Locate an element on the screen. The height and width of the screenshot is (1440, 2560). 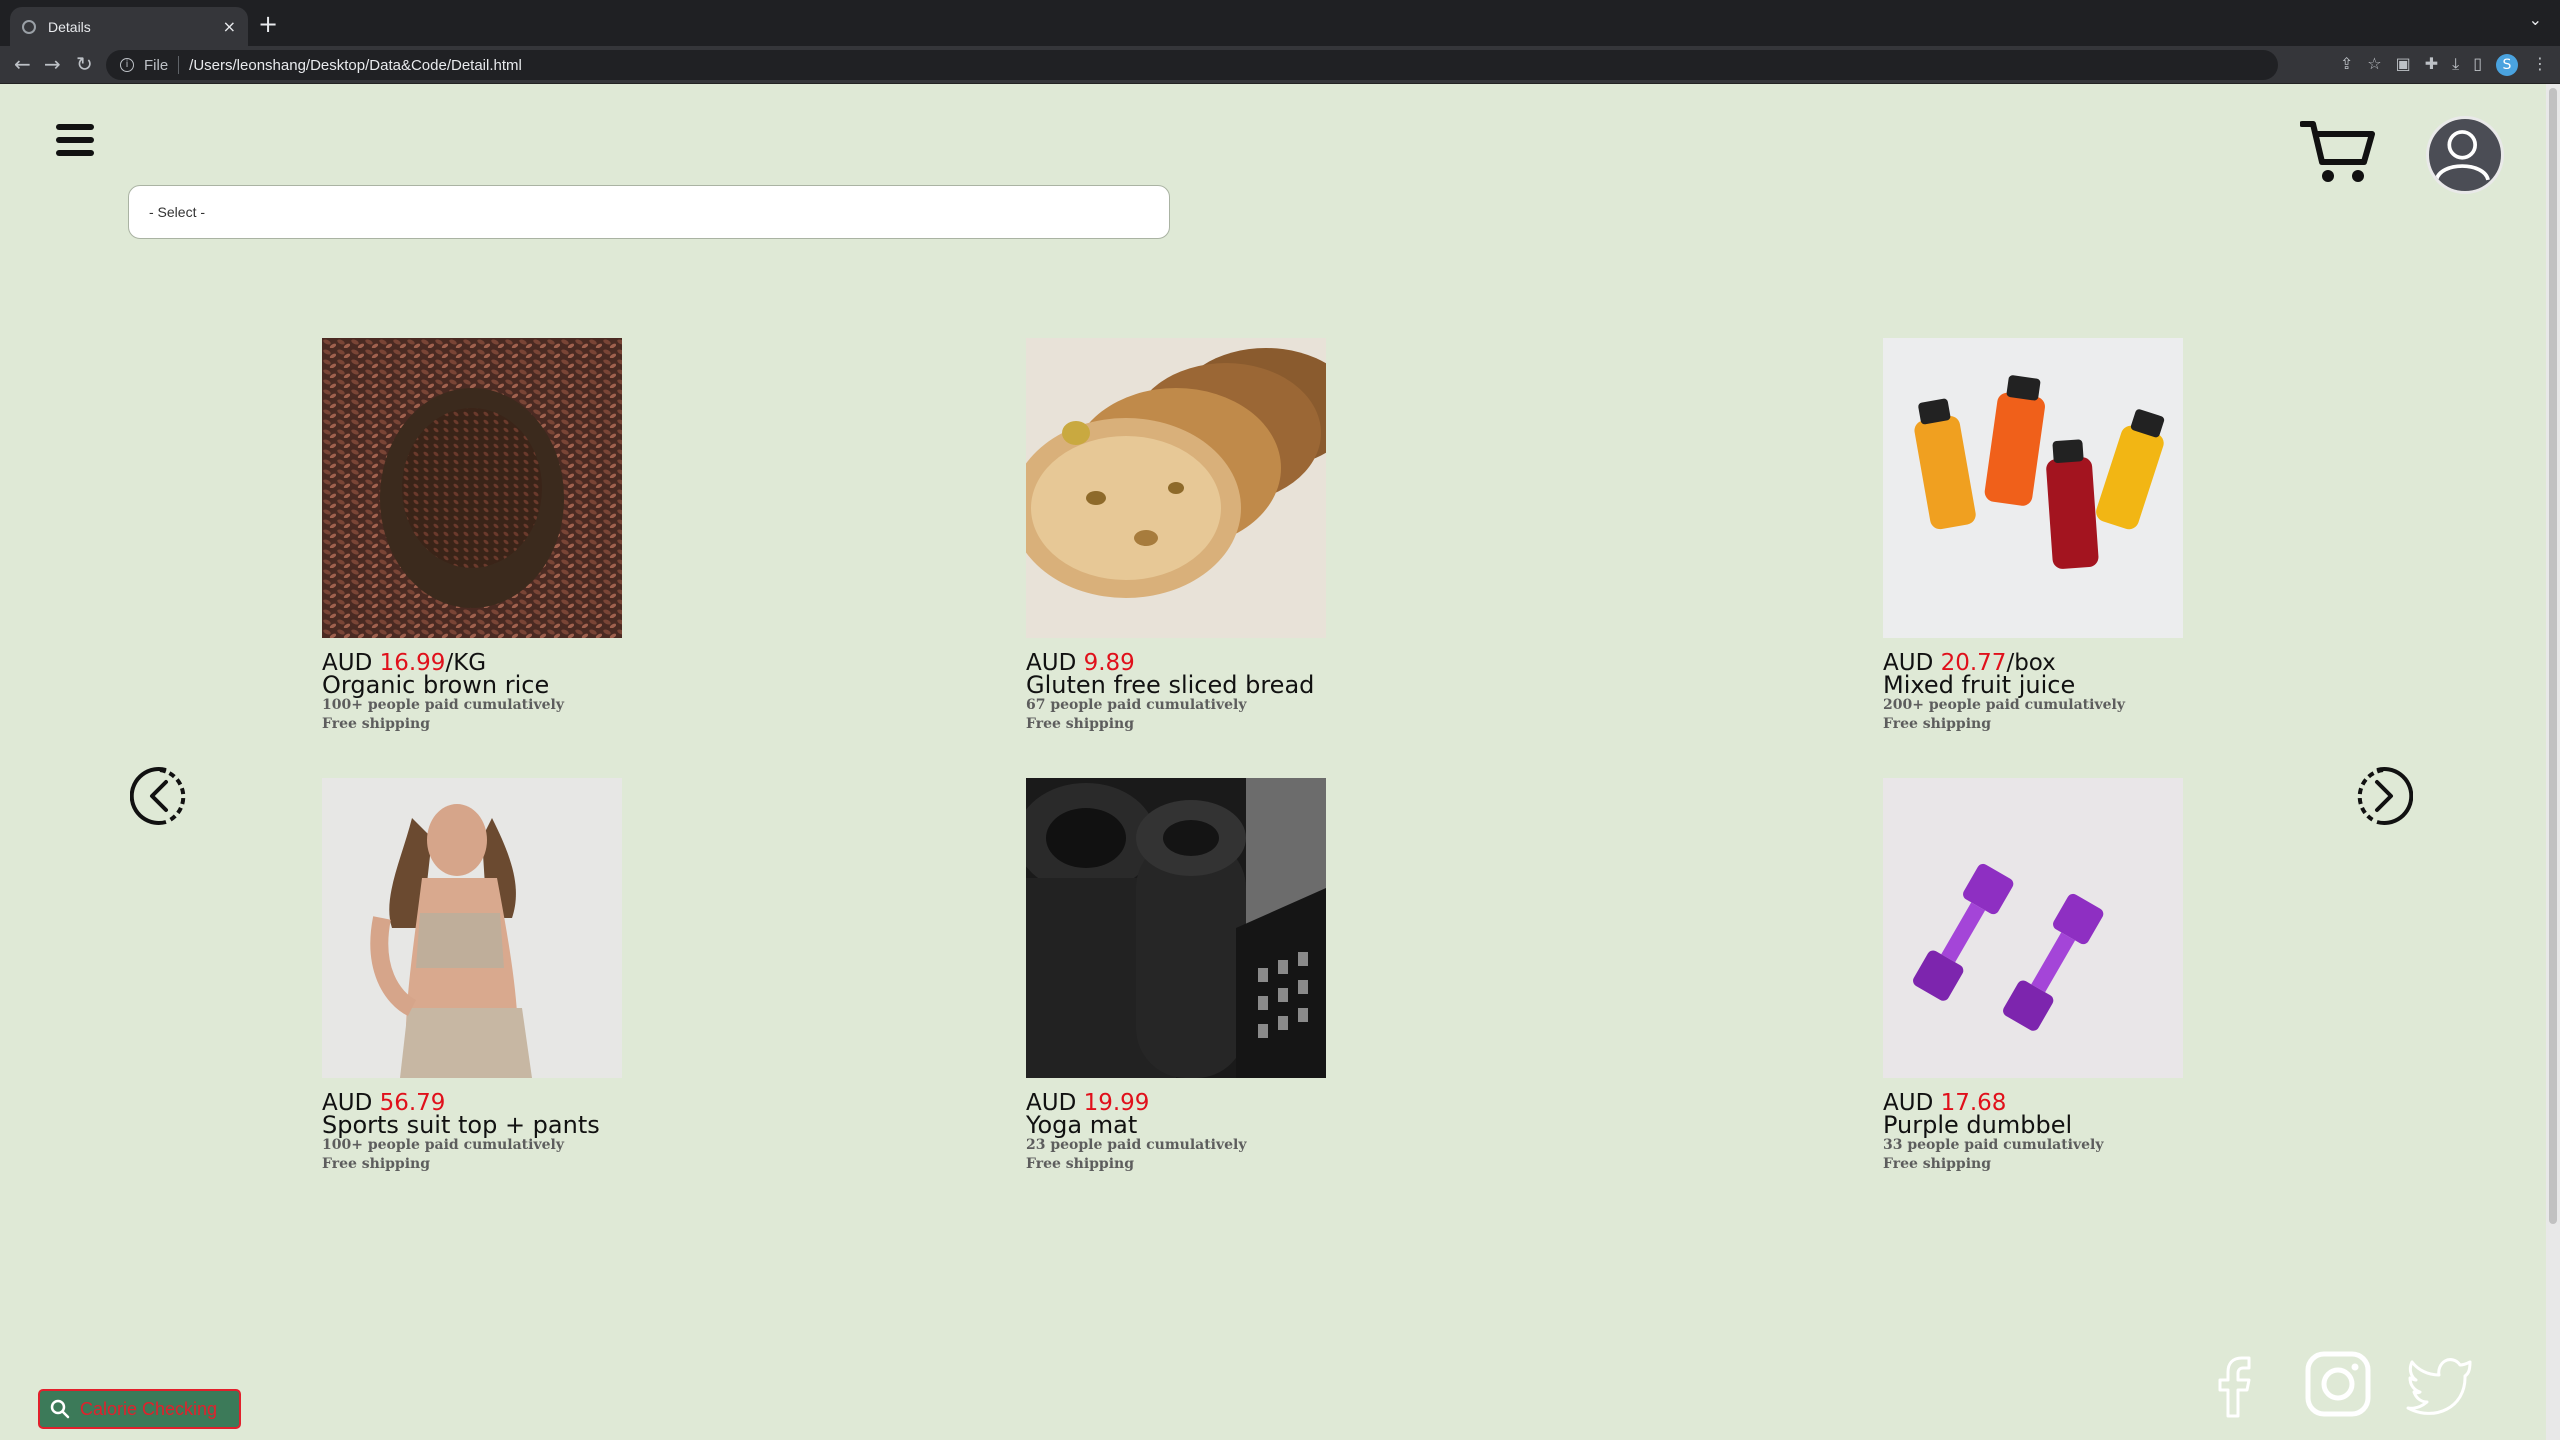
product-name: Sports suit top + pants is located at coordinates (482, 1125).